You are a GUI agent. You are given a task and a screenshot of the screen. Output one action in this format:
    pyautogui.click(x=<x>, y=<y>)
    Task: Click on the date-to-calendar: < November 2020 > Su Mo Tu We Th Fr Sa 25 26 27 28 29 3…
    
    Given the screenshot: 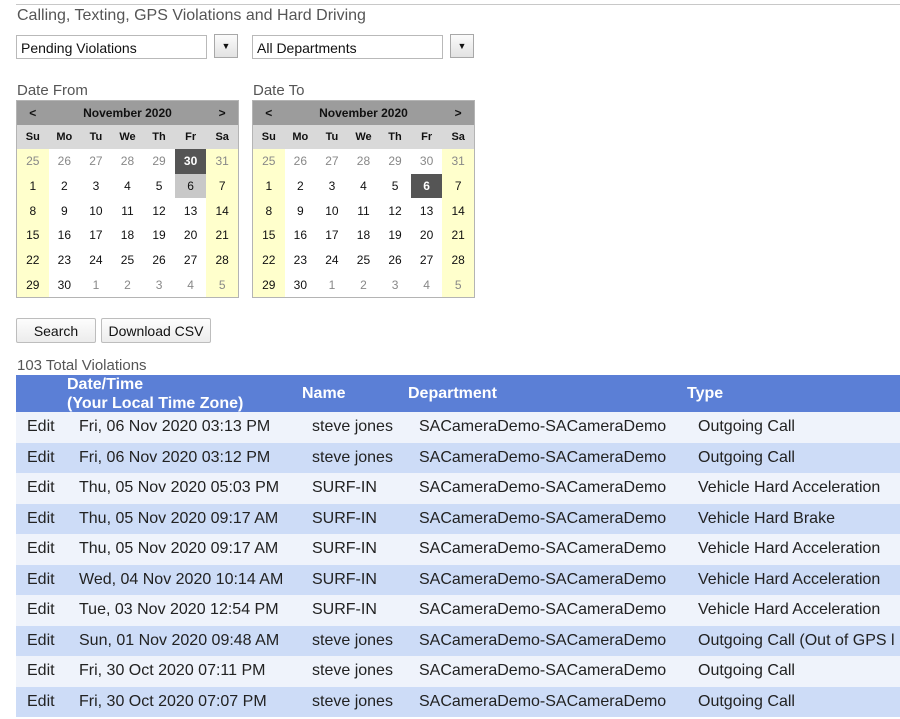 What is the action you would take?
    pyautogui.click(x=363, y=199)
    